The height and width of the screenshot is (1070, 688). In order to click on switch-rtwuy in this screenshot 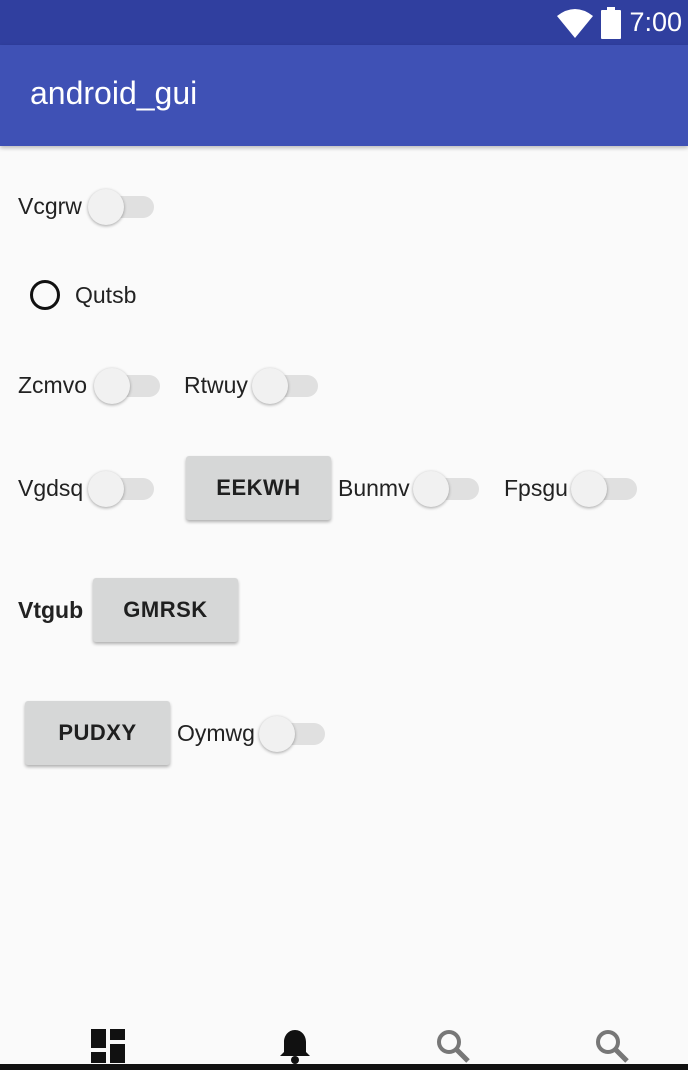, I will do `click(287, 386)`.